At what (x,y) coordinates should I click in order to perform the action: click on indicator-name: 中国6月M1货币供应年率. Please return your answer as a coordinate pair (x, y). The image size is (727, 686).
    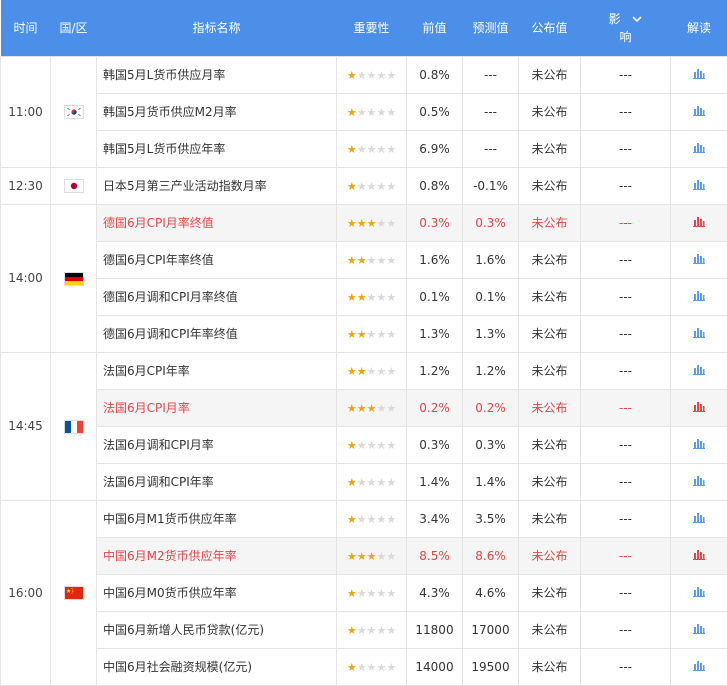
    Looking at the image, I should click on (216, 518).